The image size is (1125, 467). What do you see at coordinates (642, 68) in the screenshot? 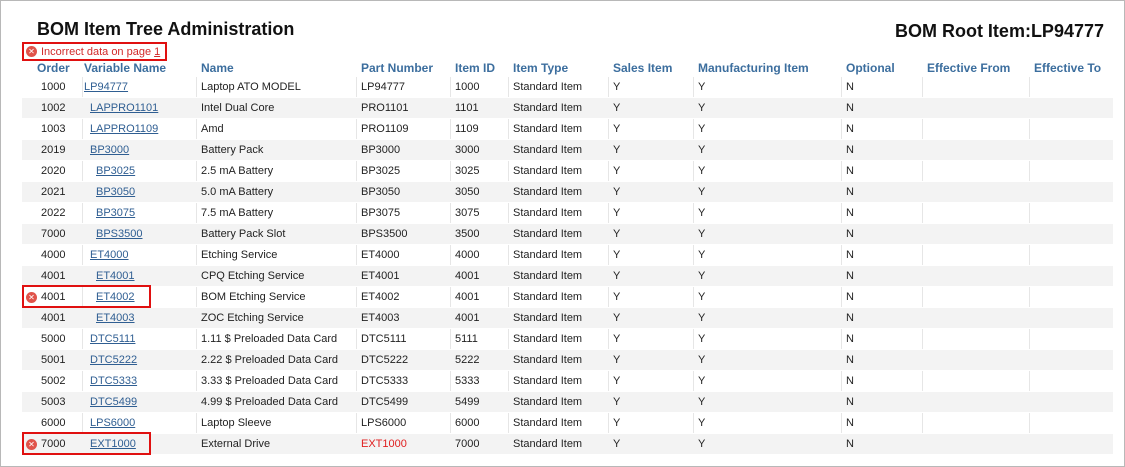
I see `col-header-sales-item: Sales Item` at bounding box center [642, 68].